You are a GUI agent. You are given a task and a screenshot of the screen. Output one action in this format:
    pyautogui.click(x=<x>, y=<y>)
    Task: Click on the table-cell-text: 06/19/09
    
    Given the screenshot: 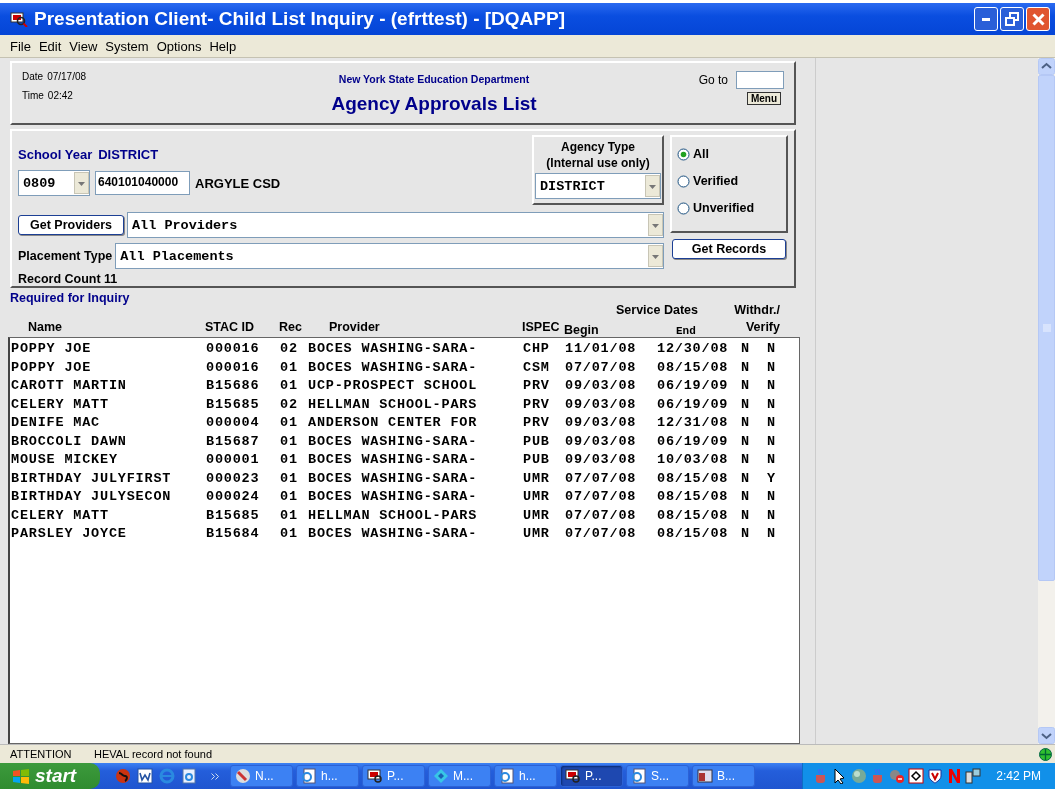 What is the action you would take?
    pyautogui.click(x=693, y=404)
    